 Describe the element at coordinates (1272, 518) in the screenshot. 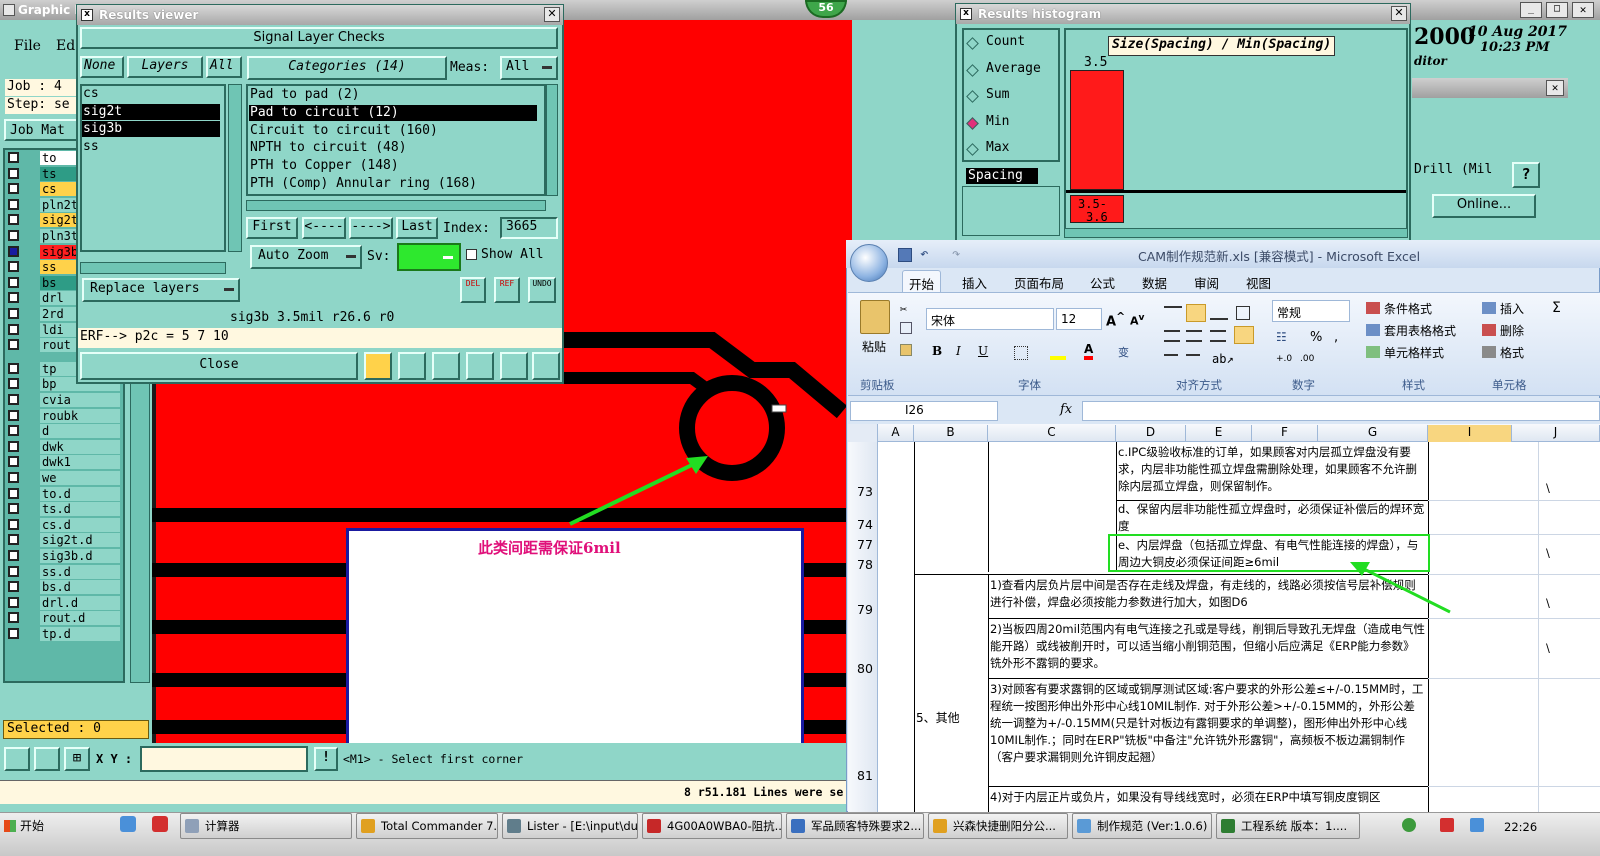

I see `cell-d74: d、保留内层非功能性孤立焊盘时，必须保证补偿后的焊环宽度` at that location.